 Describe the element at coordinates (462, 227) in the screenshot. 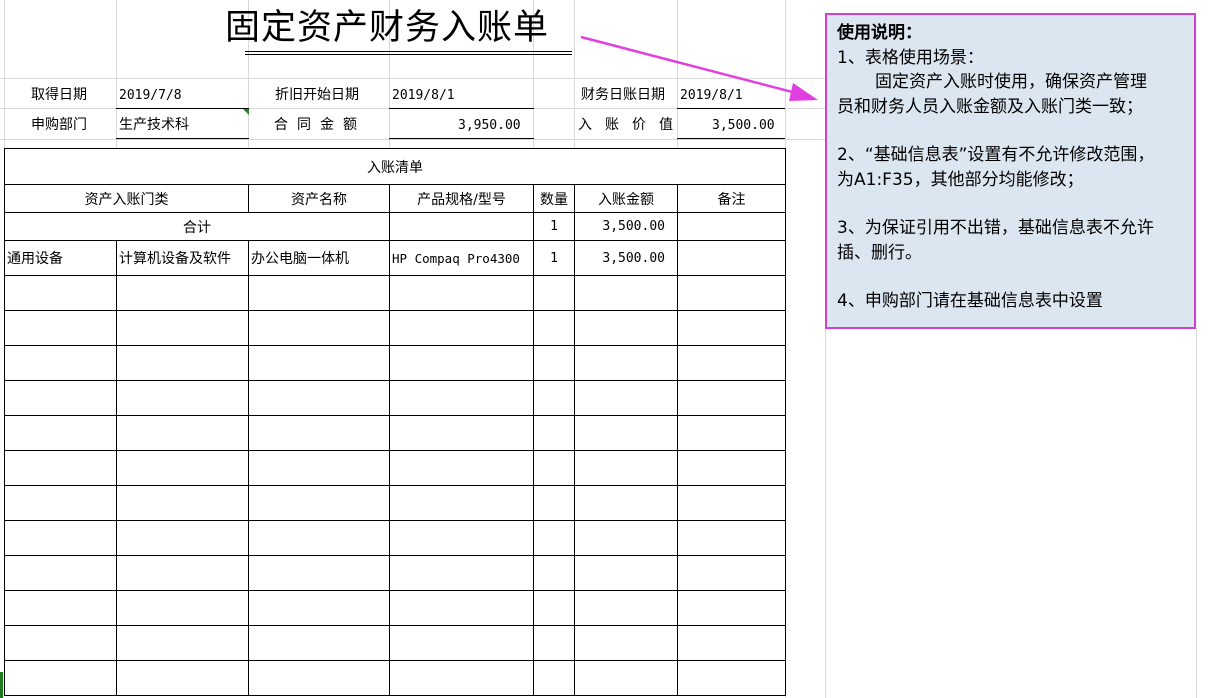

I see `total-spec-cell` at that location.